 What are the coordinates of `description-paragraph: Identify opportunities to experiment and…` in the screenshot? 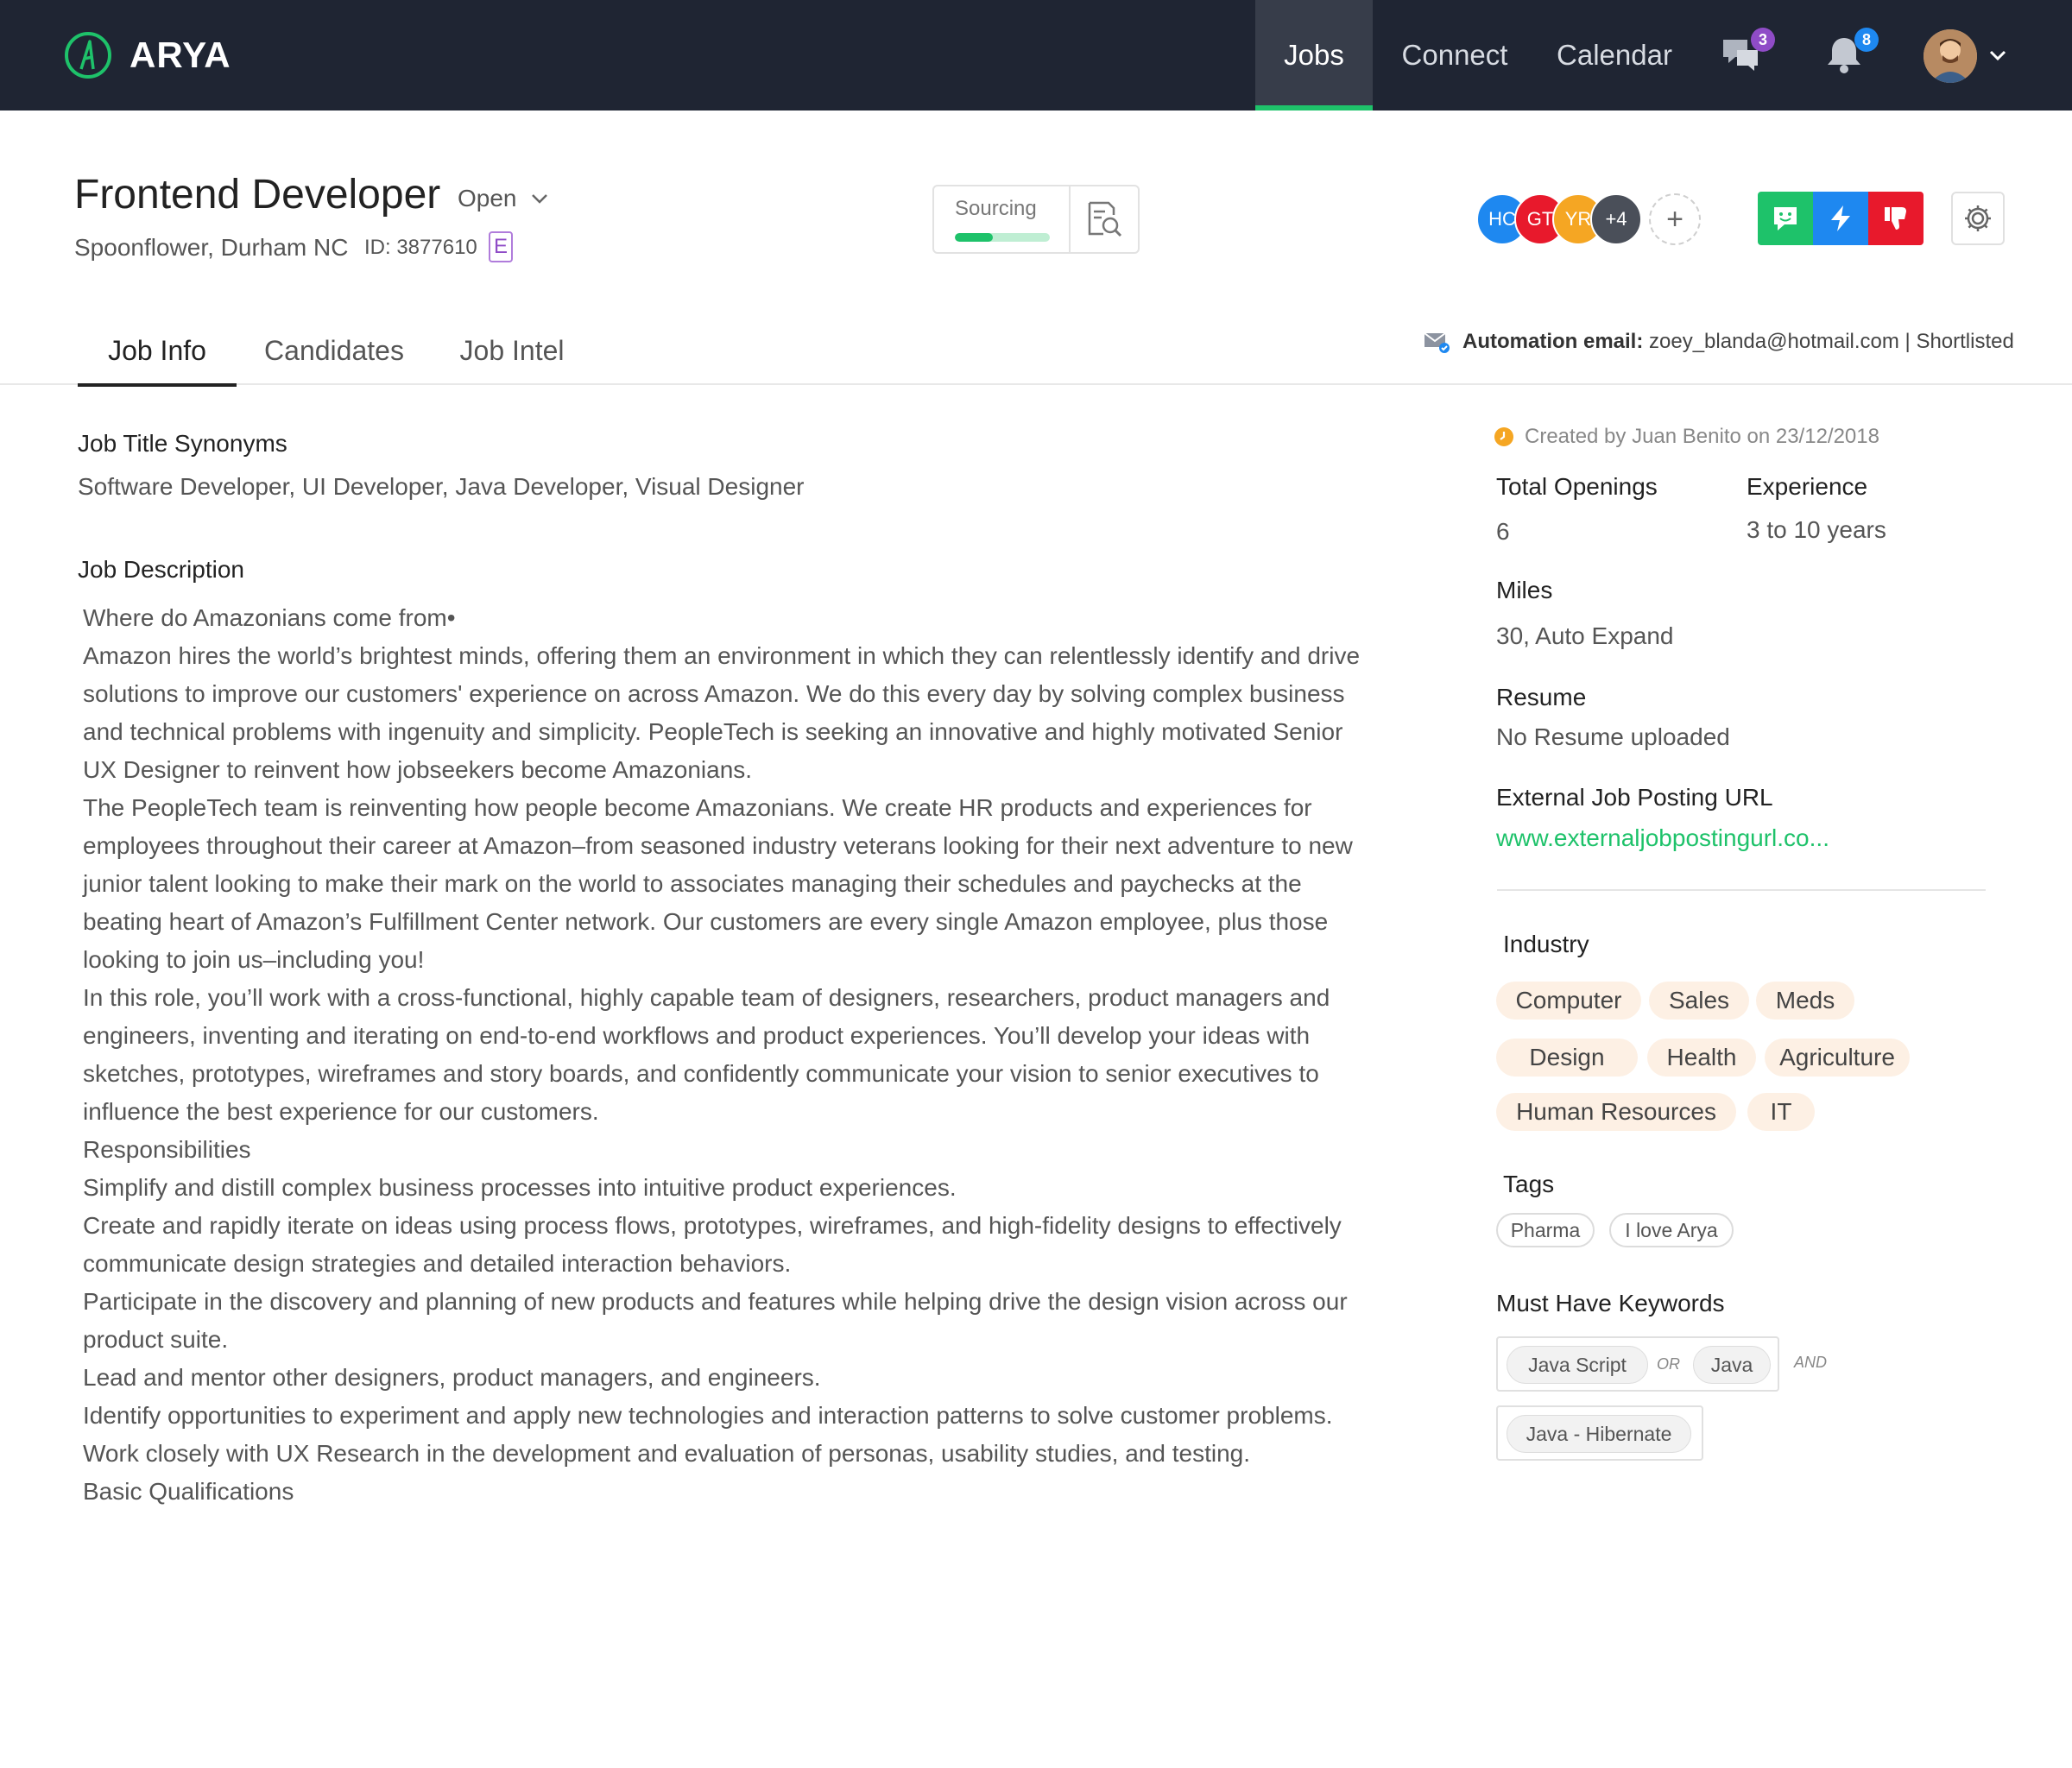 It's located at (708, 1415).